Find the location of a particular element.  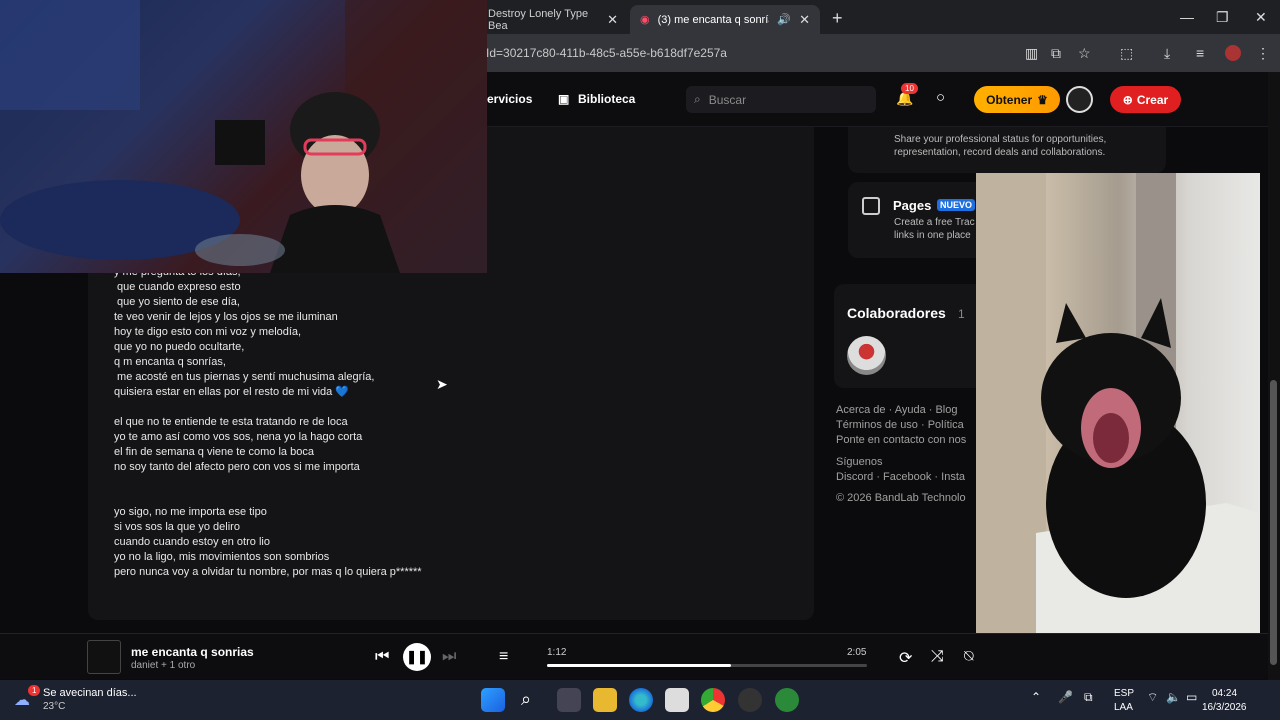

browser-tab: Destroy Lonely Type Bea ✕ is located at coordinates (553, 19).